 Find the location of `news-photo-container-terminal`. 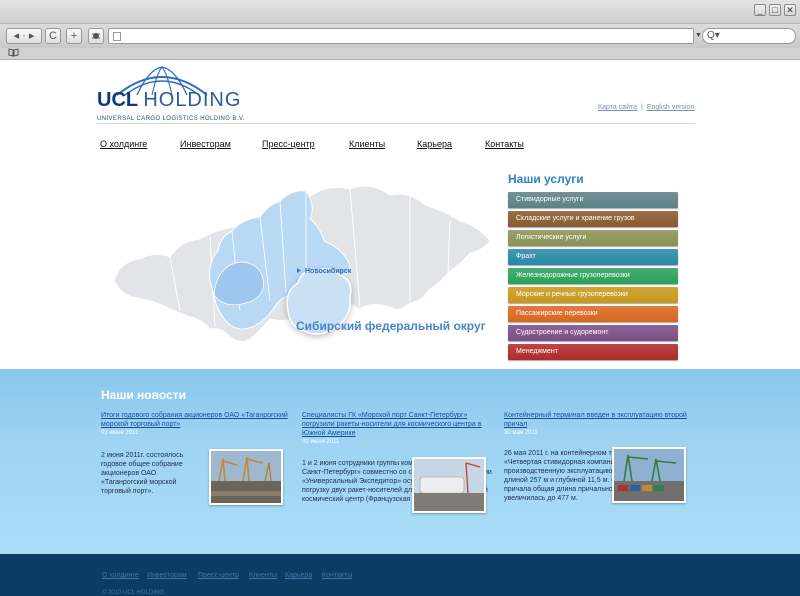

news-photo-container-terminal is located at coordinates (649, 475).